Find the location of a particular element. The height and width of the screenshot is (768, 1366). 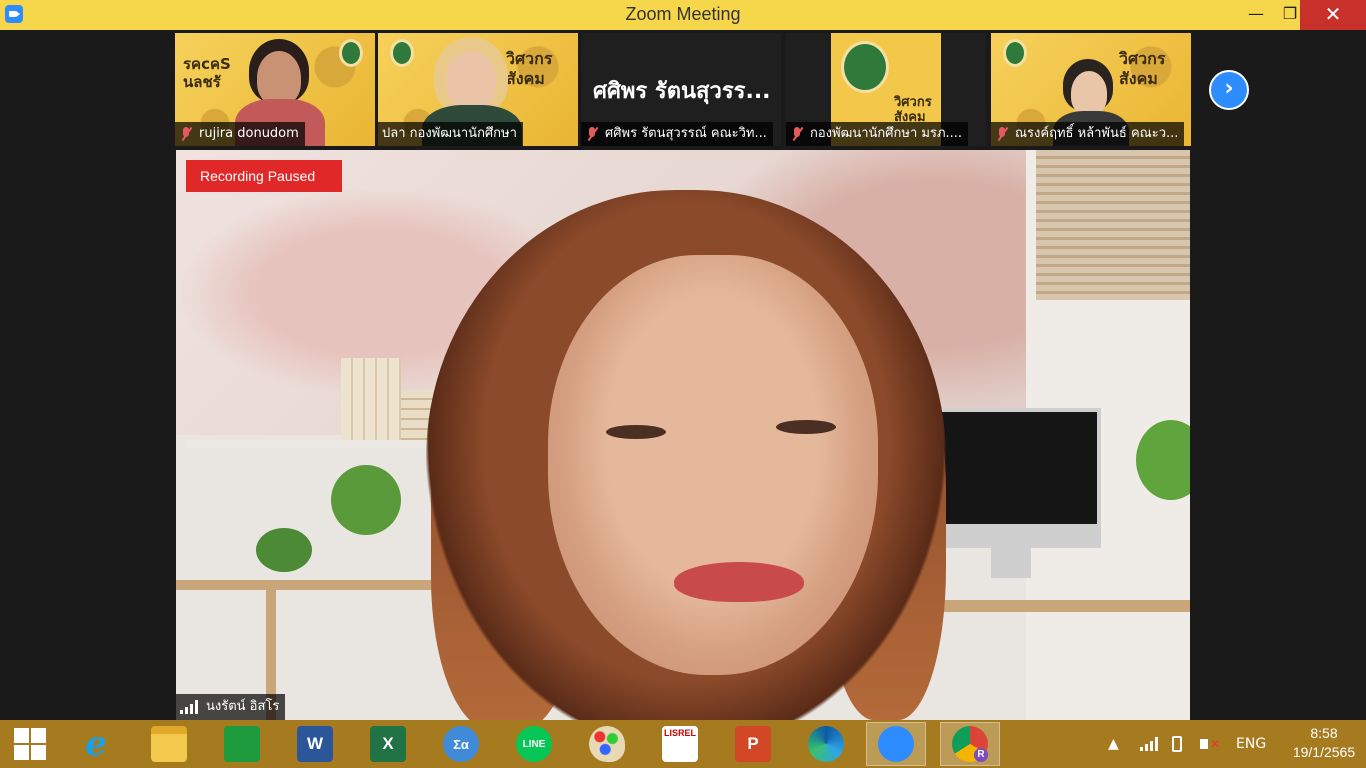

powerpoint-icon: P is located at coordinates (753, 744).